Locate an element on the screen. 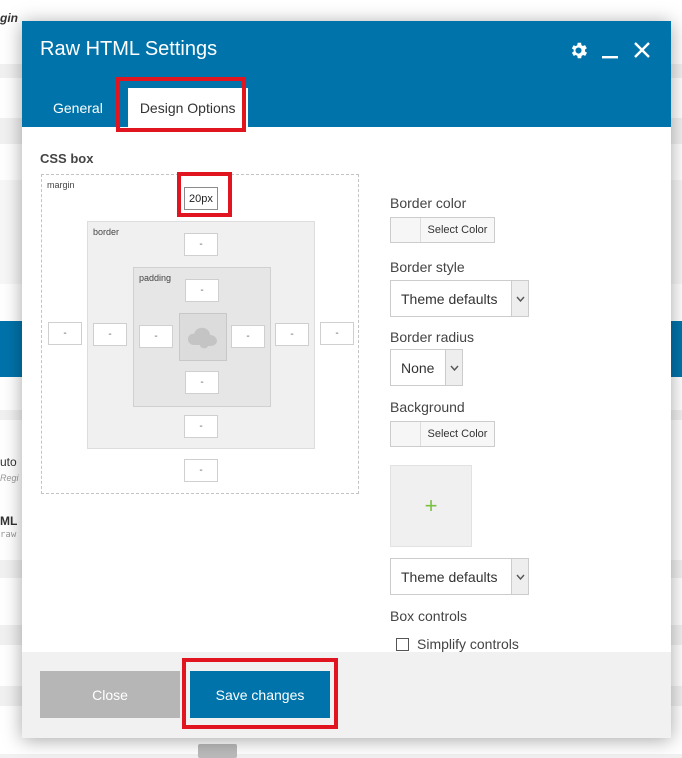 The image size is (682, 758). padding-right-input is located at coordinates (248, 336).